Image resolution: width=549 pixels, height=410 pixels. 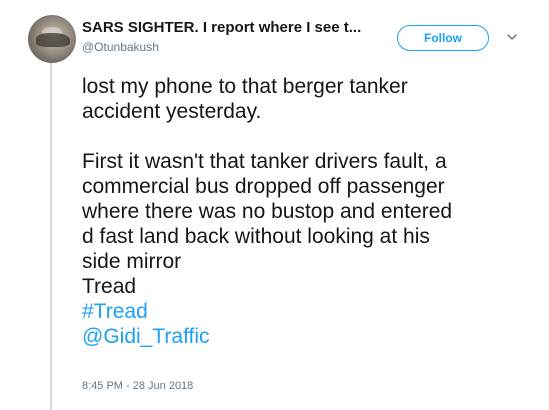 What do you see at coordinates (267, 211) in the screenshot?
I see `tweet-line: where there was no bustop and entered` at bounding box center [267, 211].